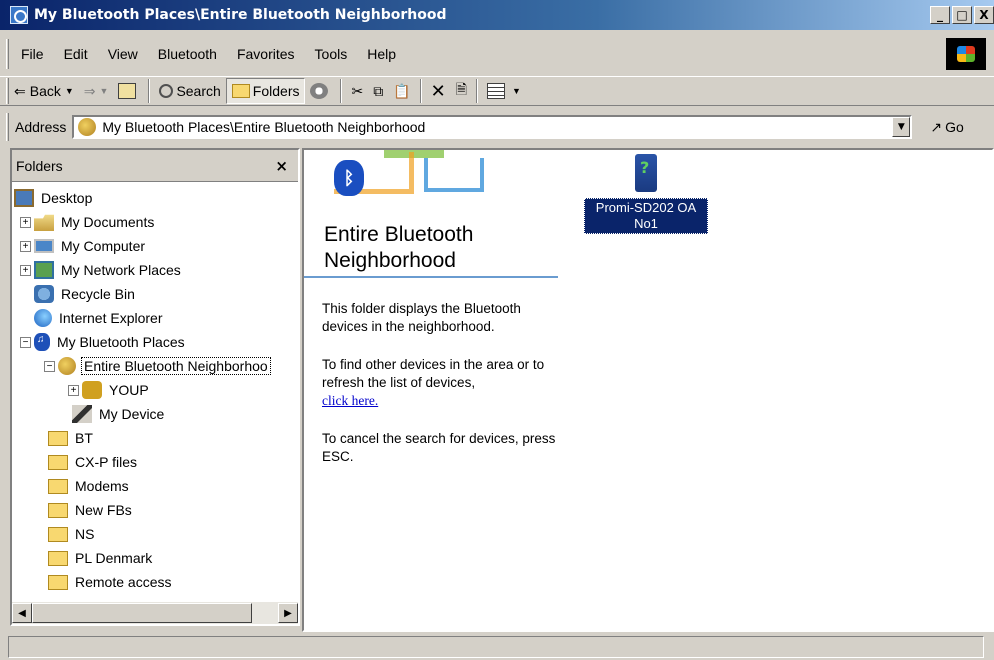 The width and height of the screenshot is (994, 660). Describe the element at coordinates (962, 15) in the screenshot. I see `maximize-button: □` at that location.